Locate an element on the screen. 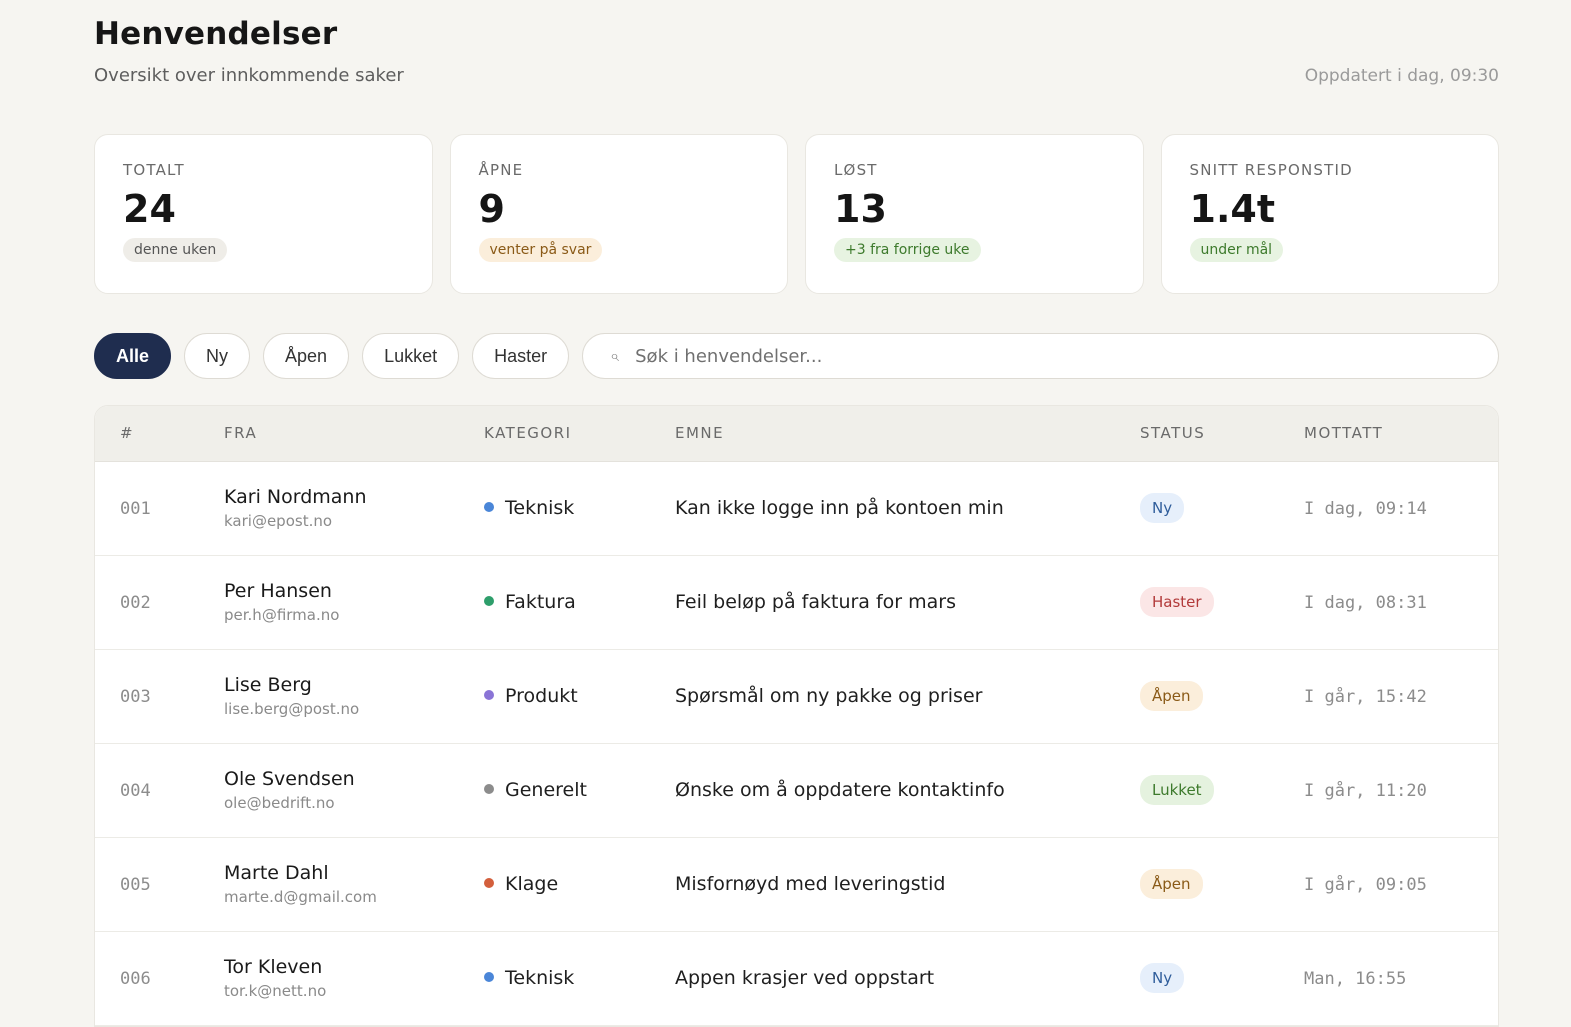  stat-label: TOTALT is located at coordinates (154, 170).